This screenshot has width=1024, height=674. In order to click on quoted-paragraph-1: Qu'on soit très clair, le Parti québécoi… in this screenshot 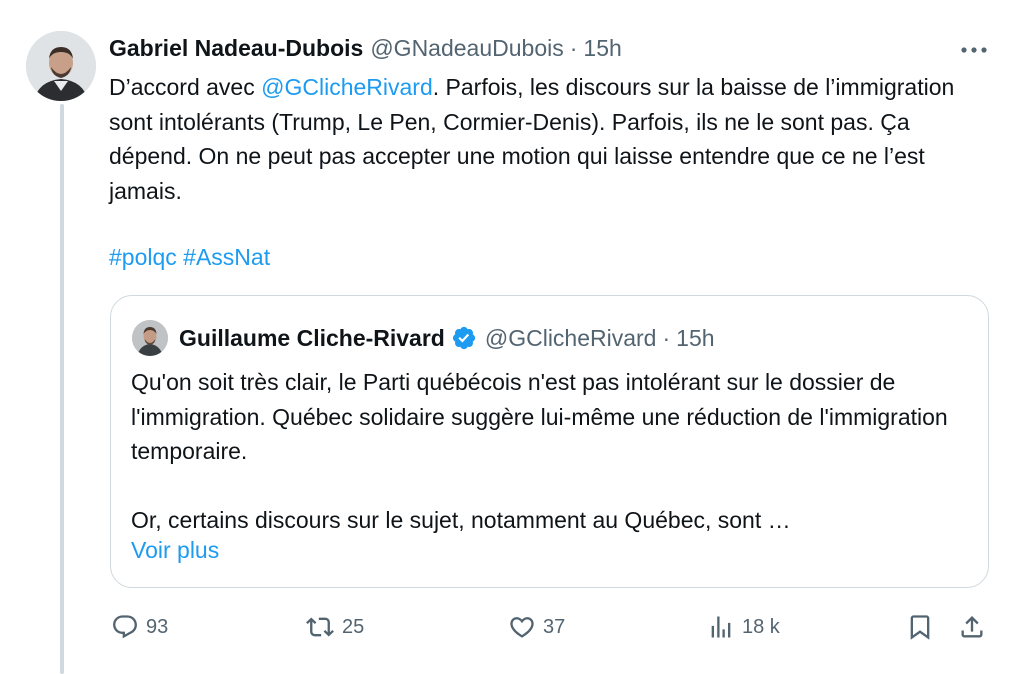, I will do `click(539, 416)`.